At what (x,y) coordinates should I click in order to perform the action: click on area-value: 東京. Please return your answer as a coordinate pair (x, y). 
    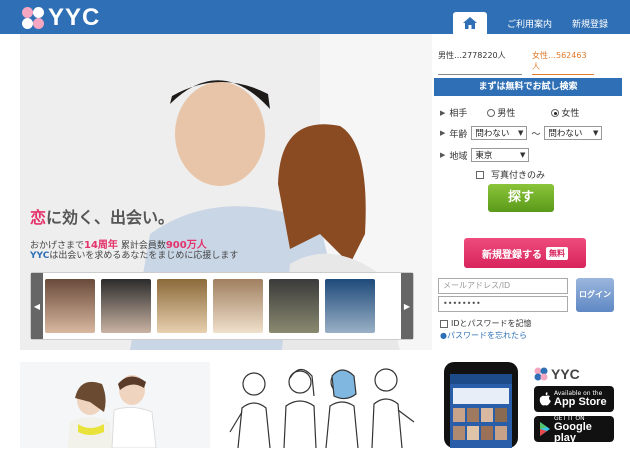
    Looking at the image, I should click on (484, 156).